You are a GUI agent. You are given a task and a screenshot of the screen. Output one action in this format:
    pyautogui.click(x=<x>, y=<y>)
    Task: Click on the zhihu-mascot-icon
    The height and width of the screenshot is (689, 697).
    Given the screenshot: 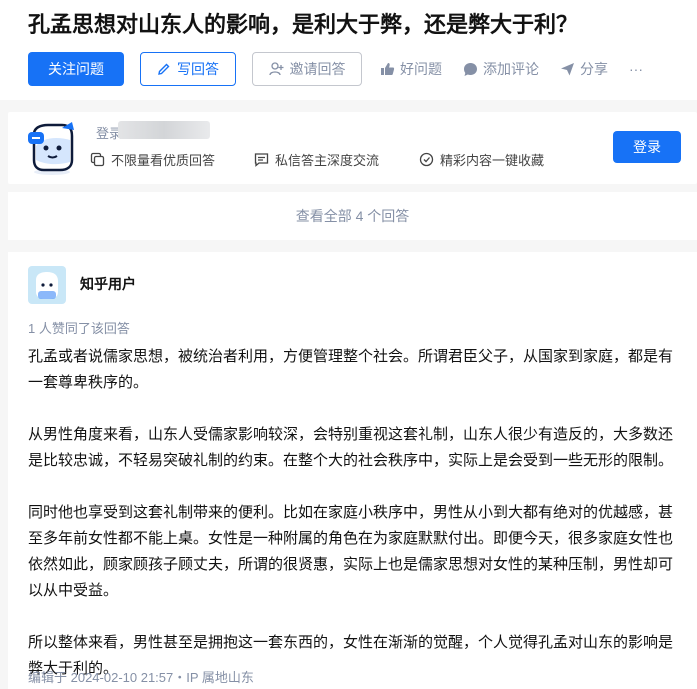 What is the action you would take?
    pyautogui.click(x=52, y=148)
    